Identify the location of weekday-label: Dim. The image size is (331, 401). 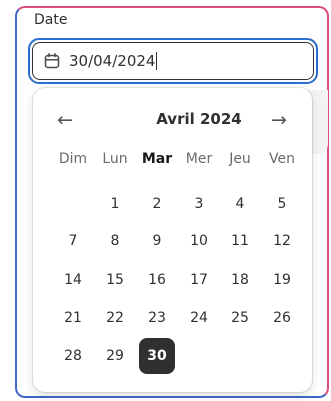
(73, 159).